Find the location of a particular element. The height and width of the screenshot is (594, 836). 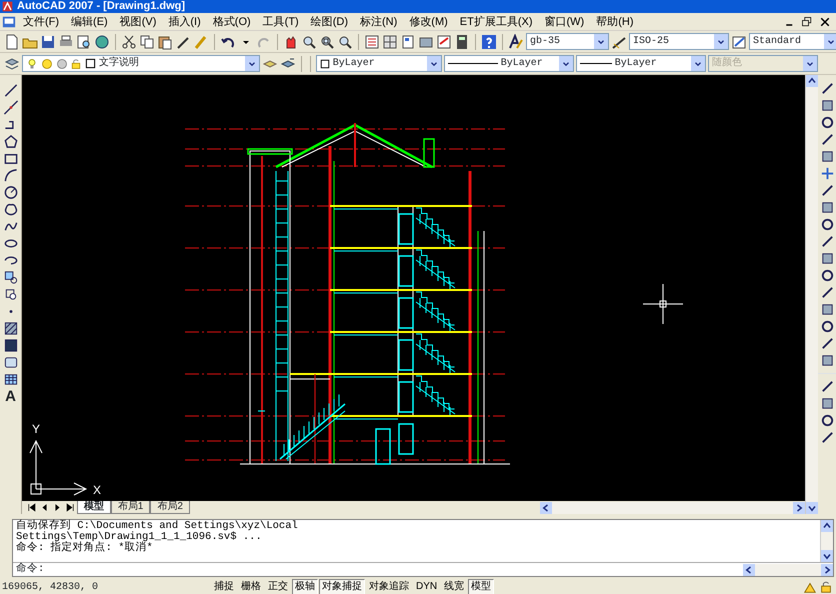

lineweight-dropdown-value: ByLayer is located at coordinates (635, 64).